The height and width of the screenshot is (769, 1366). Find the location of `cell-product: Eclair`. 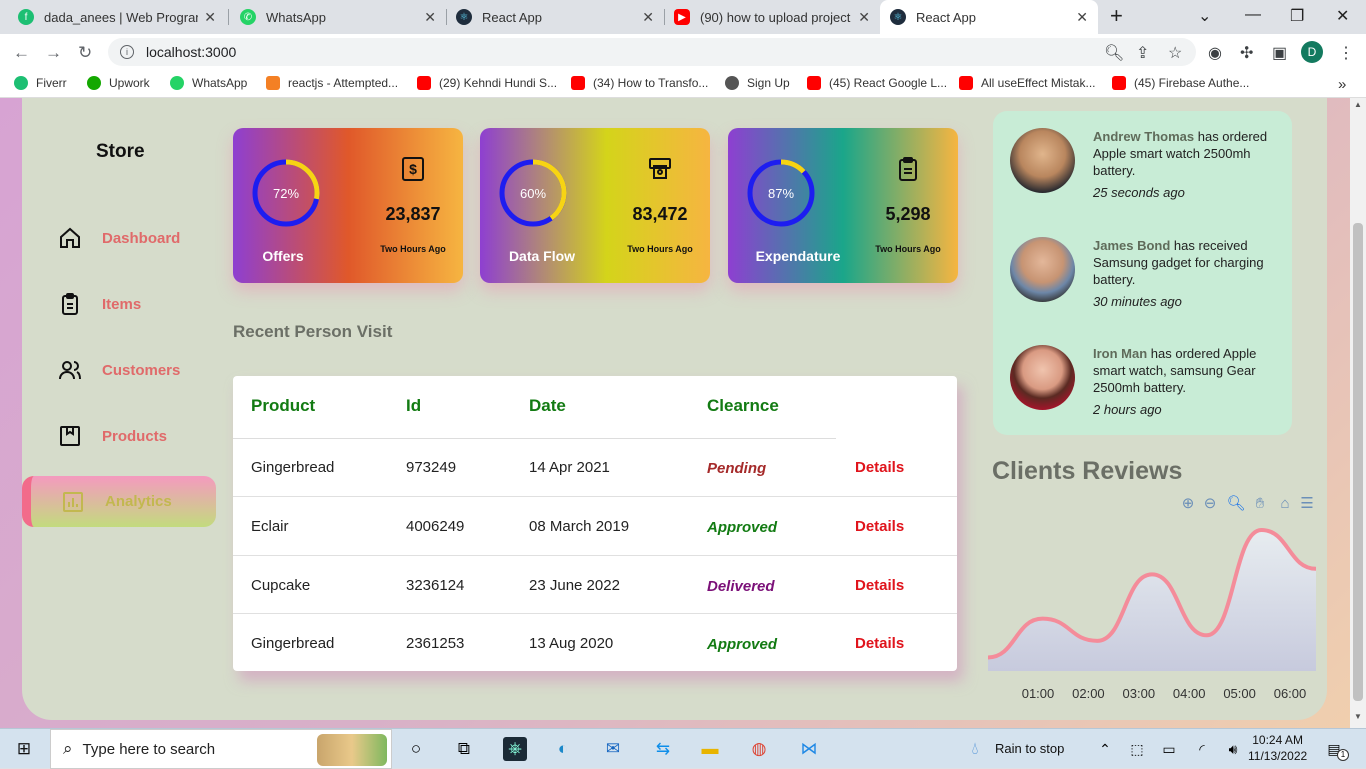

cell-product: Eclair is located at coordinates (270, 527).